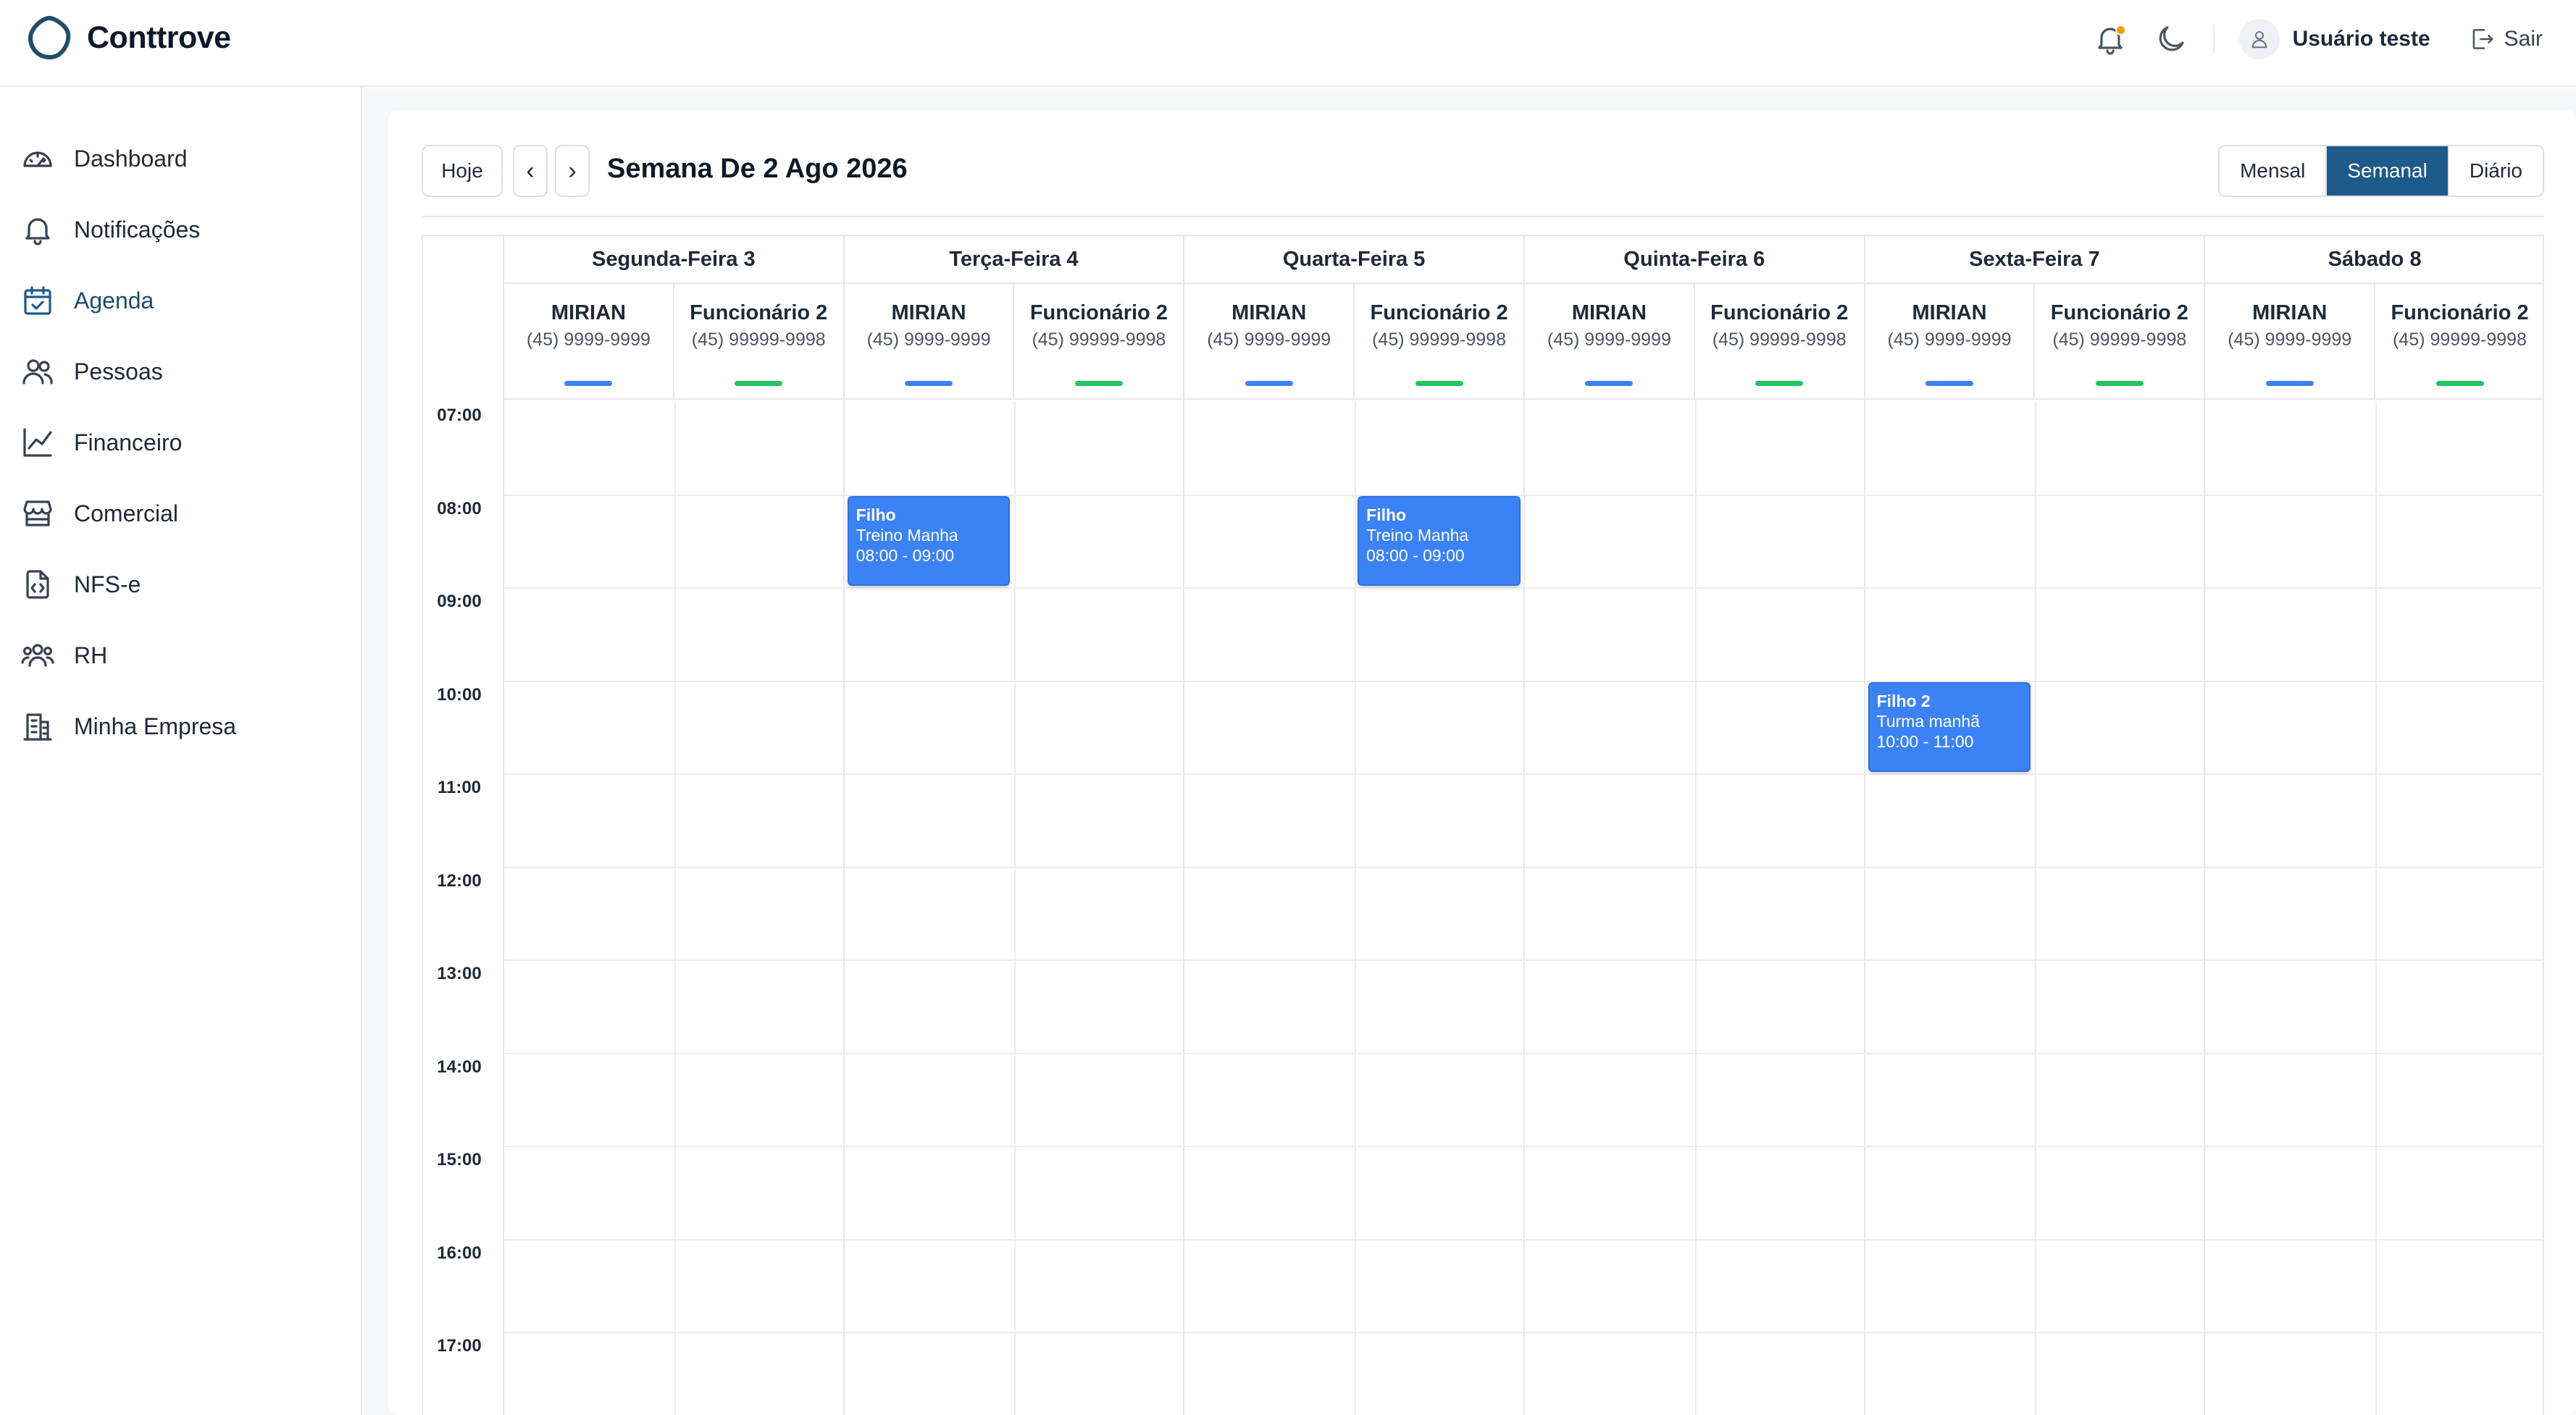 The width and height of the screenshot is (2576, 1415). Describe the element at coordinates (50, 38) in the screenshot. I see `brand-logo-icon` at that location.